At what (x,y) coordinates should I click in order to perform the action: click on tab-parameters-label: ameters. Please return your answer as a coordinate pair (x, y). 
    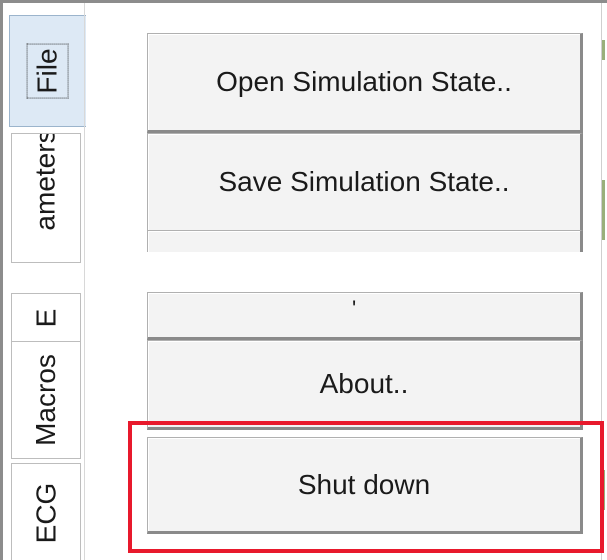
    Looking at the image, I should click on (45, 182).